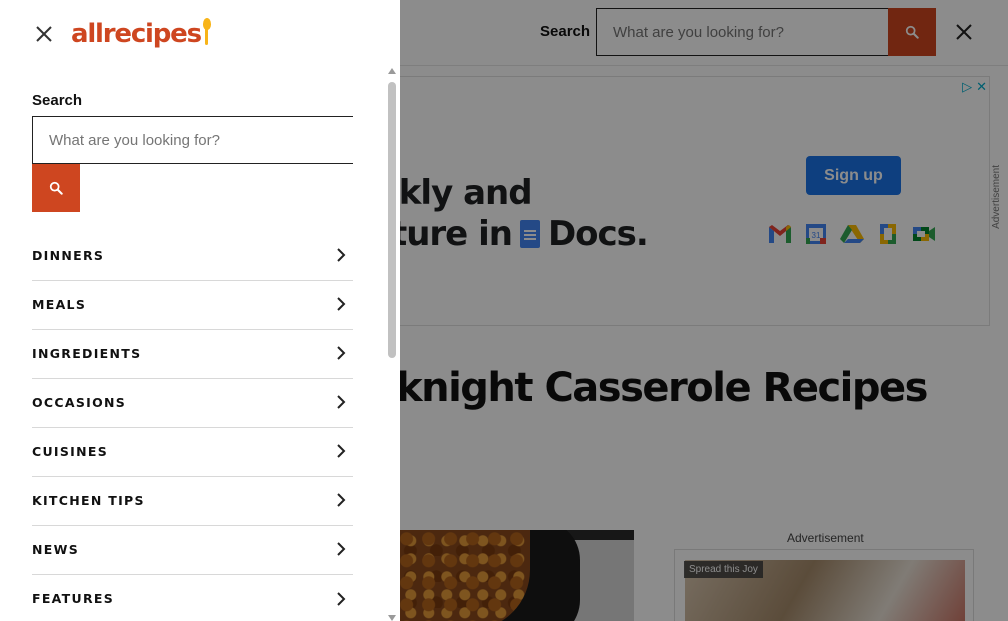  I want to click on brand-wordmark: allrecipes, so click(136, 34).